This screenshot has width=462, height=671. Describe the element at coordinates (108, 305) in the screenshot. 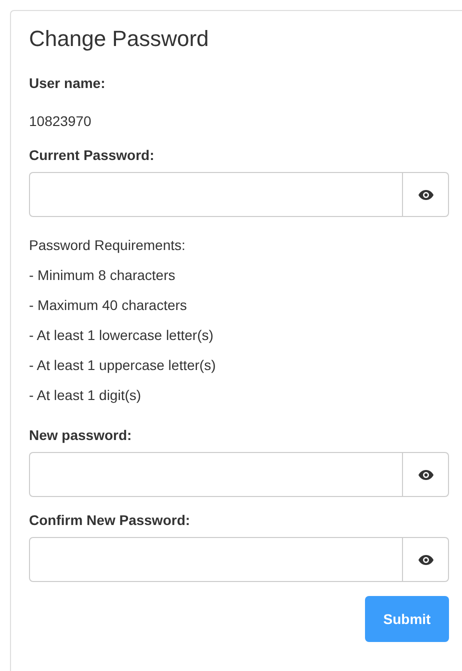

I see `requirement-item: - Maximum 40 characters` at that location.